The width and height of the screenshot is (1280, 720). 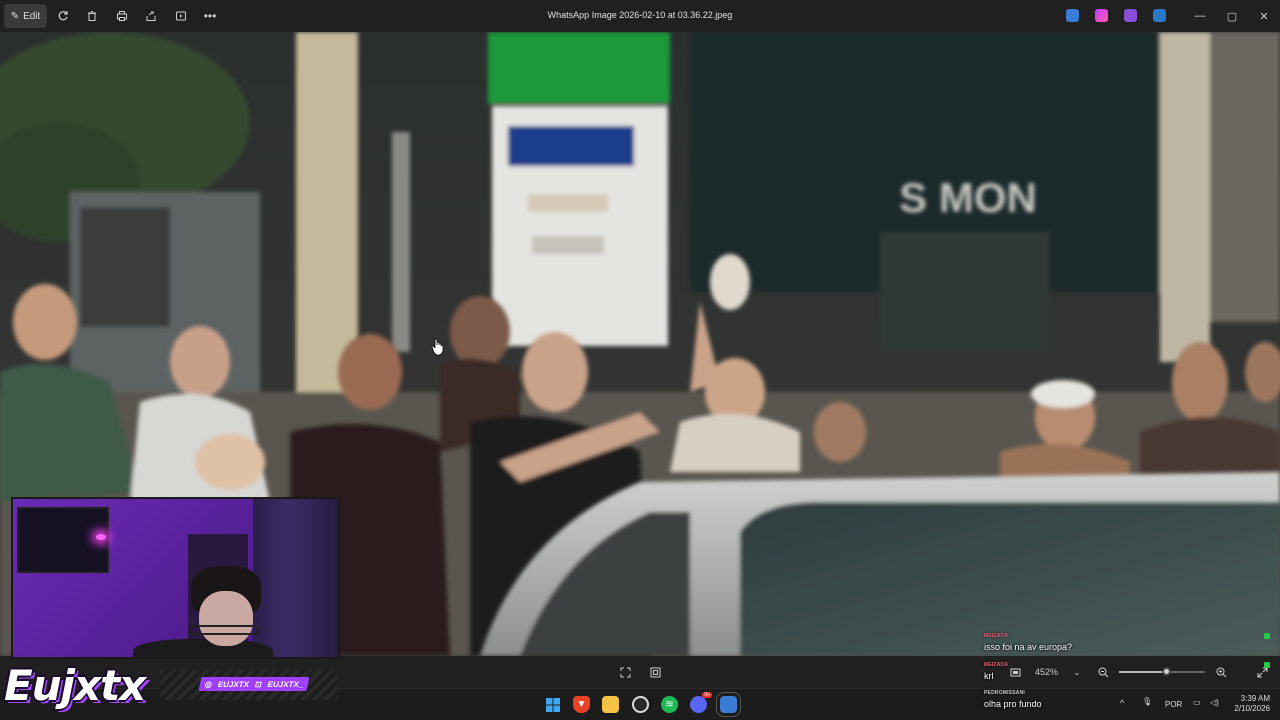 What do you see at coordinates (210, 16) in the screenshot?
I see `more-options-icon: •••` at bounding box center [210, 16].